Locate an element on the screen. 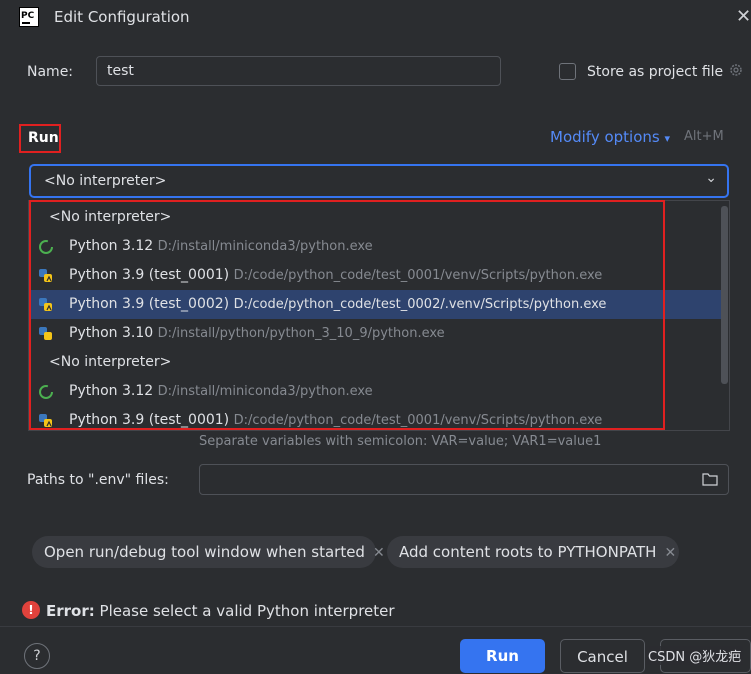 This screenshot has height=674, width=751. chevron-down-icon: ▾ is located at coordinates (668, 138).